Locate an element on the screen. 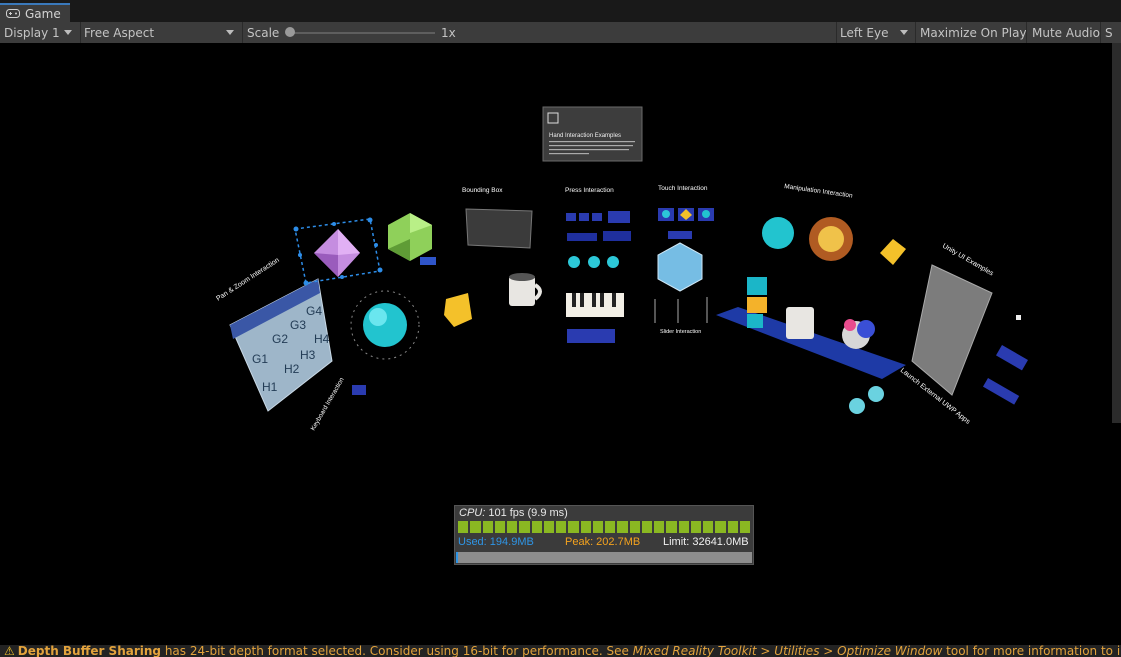  grid-cell: H1 is located at coordinates (270, 387).